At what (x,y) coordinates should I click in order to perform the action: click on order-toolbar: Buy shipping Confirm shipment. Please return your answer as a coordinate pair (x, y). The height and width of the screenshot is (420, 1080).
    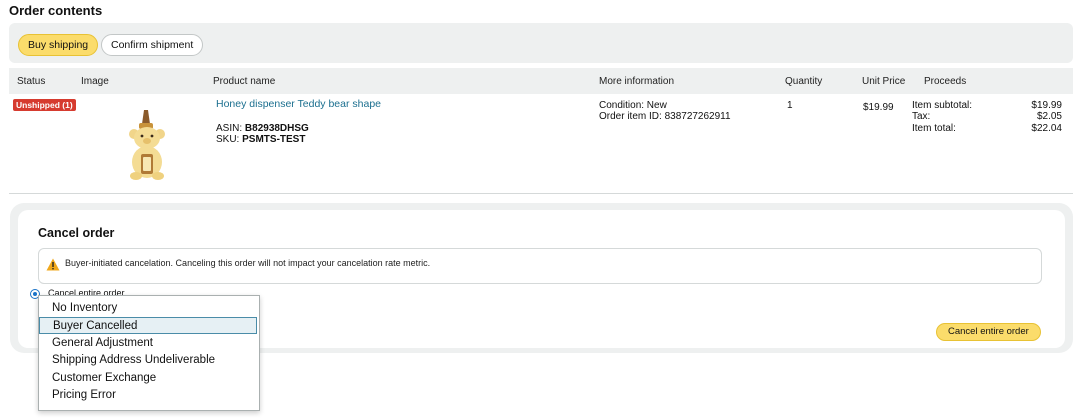
    Looking at the image, I should click on (541, 43).